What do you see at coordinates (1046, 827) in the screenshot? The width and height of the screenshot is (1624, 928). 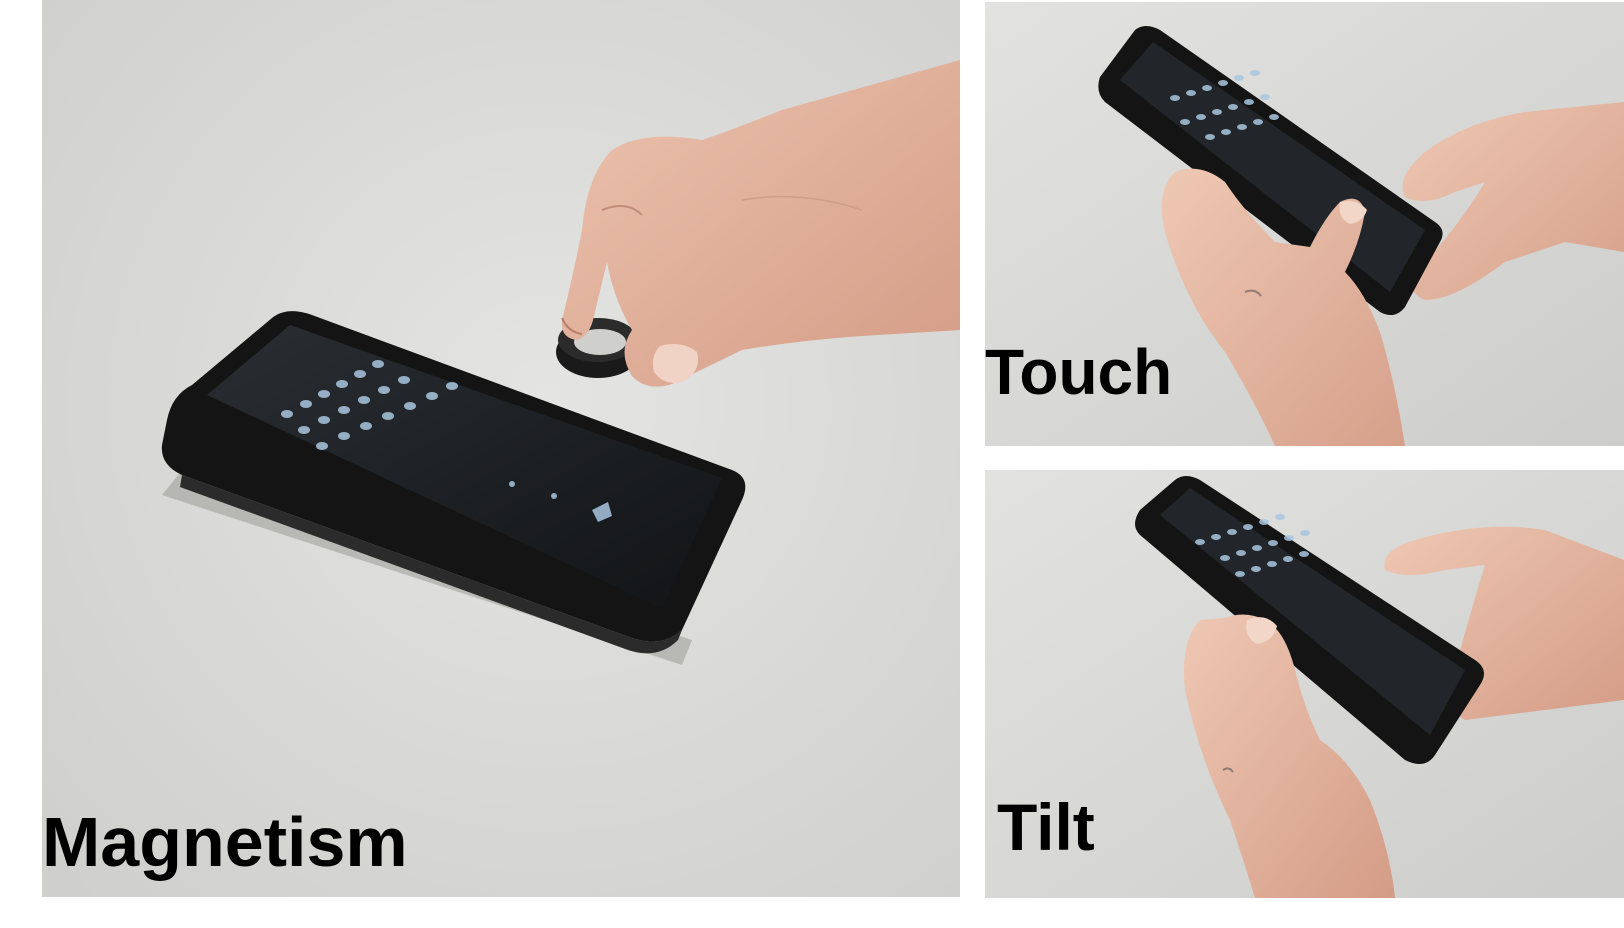 I see `tilt-label: Tilt` at bounding box center [1046, 827].